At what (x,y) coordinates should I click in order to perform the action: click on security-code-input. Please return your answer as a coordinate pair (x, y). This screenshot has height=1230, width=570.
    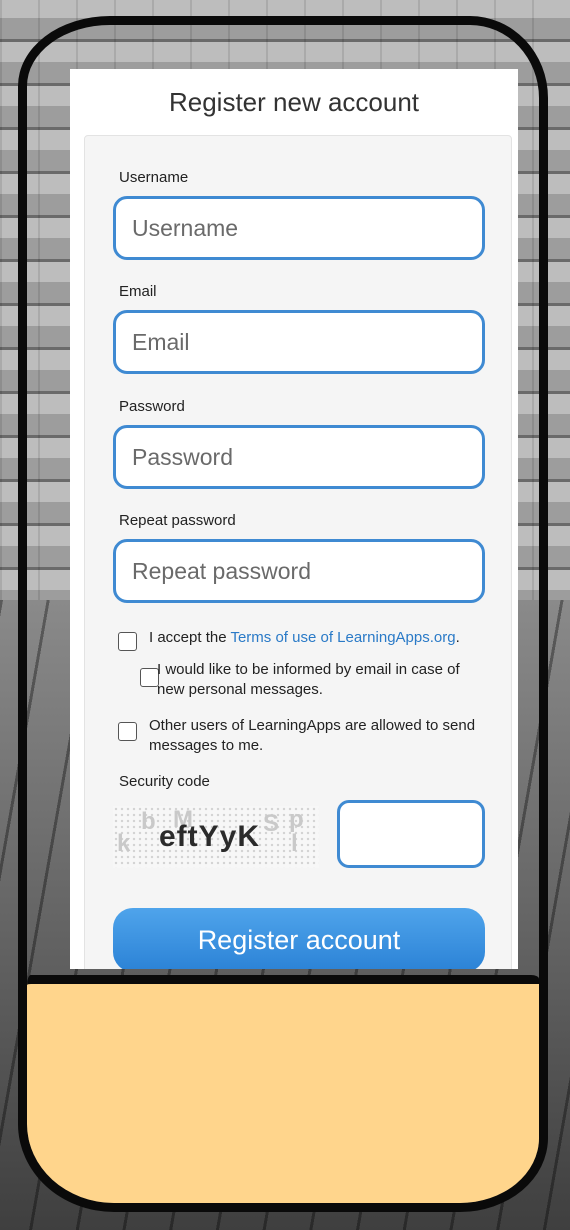
    Looking at the image, I should click on (411, 834).